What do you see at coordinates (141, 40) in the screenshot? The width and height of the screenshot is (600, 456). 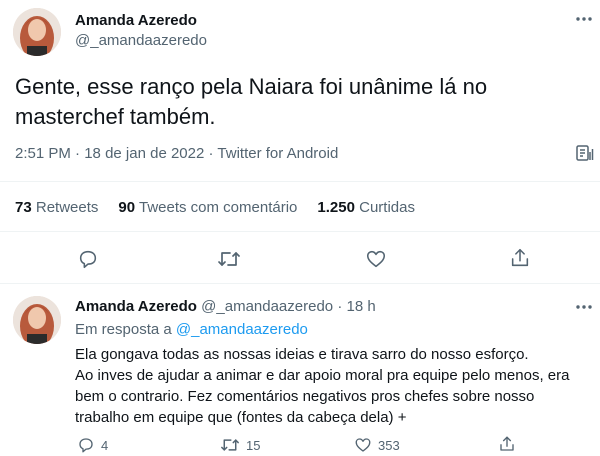 I see `author-handle: @_amandaazeredo` at bounding box center [141, 40].